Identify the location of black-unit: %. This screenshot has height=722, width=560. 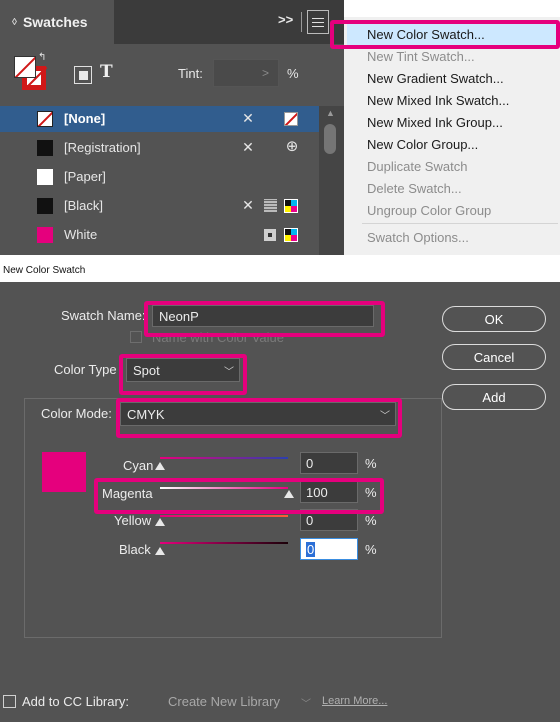
(371, 549).